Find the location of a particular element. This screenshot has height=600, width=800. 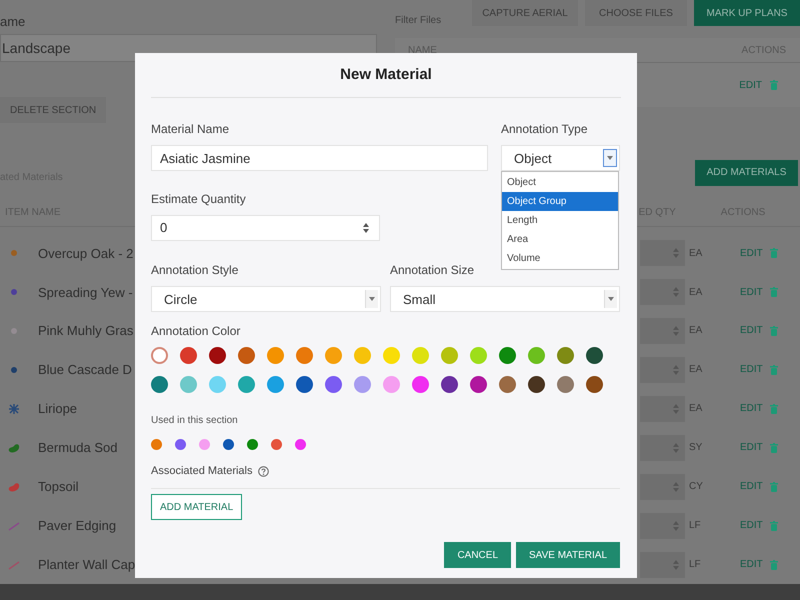

dialog-title: New Material is located at coordinates (386, 75).